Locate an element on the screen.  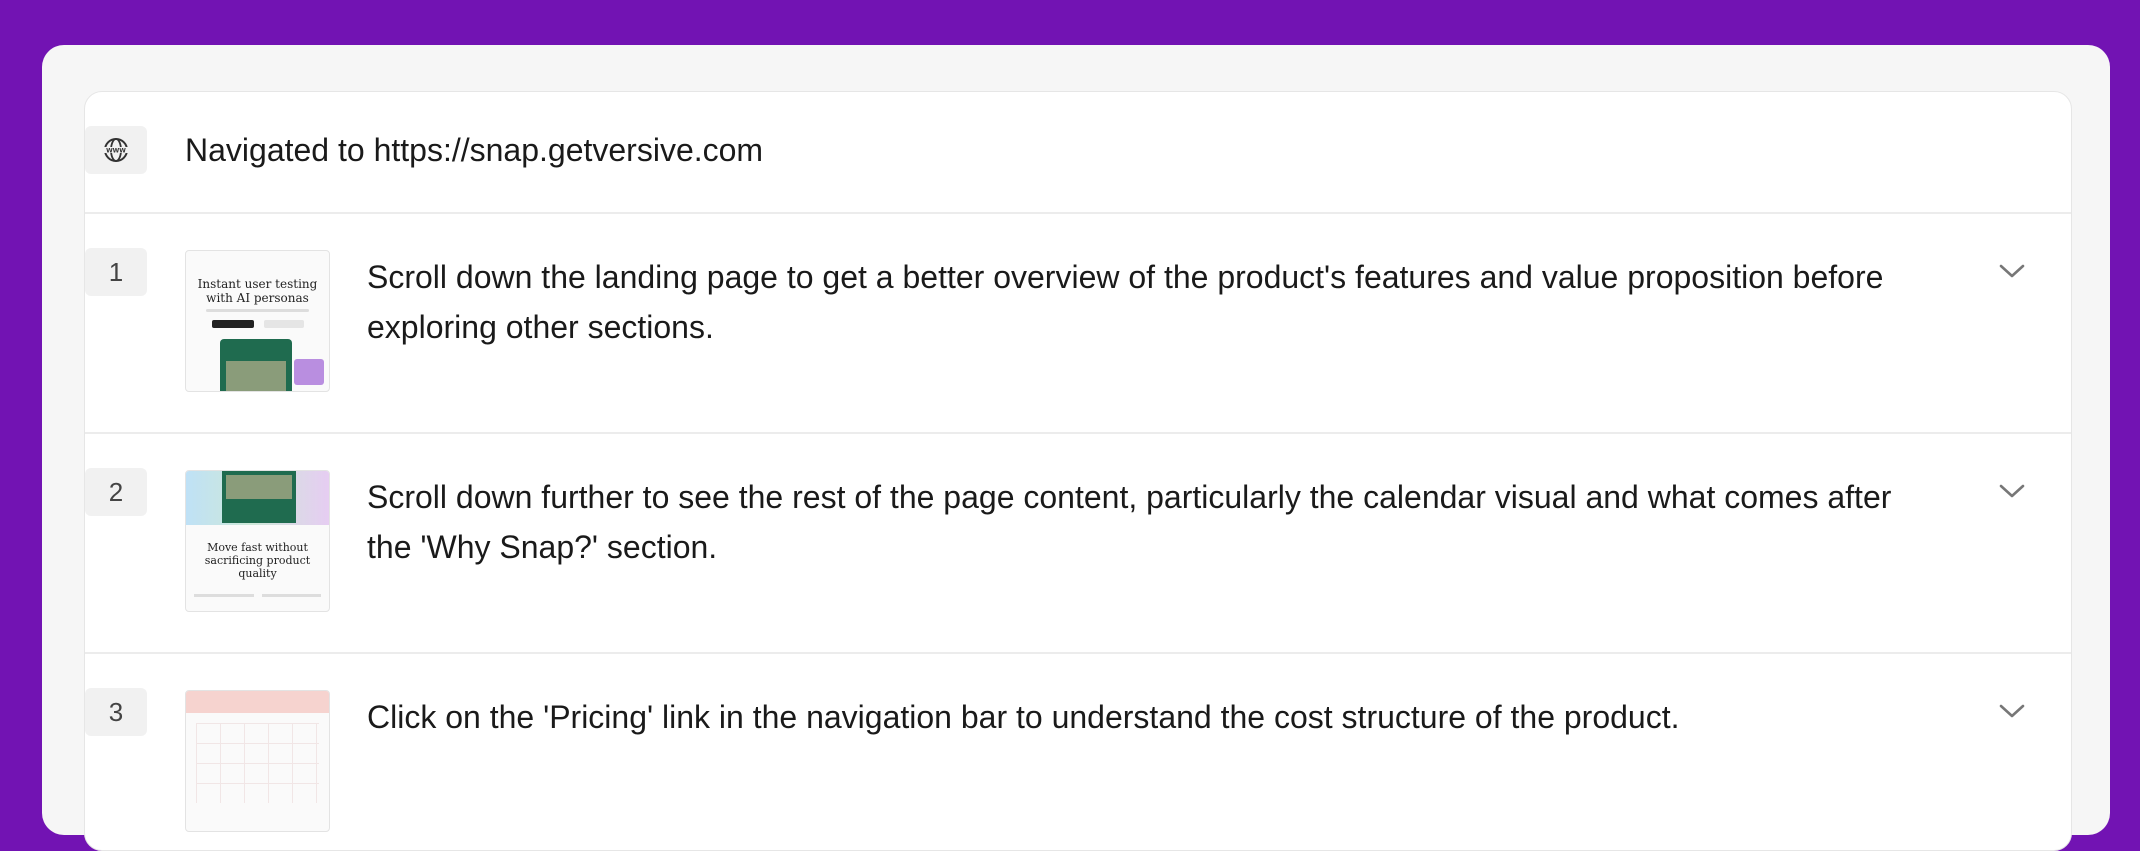
thumbnail-primary-button is located at coordinates (232, 324).